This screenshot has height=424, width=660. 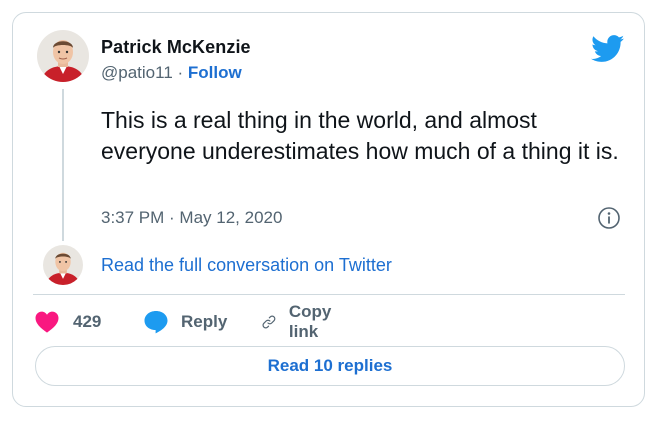 What do you see at coordinates (608, 49) in the screenshot?
I see `twitter-bird-icon` at bounding box center [608, 49].